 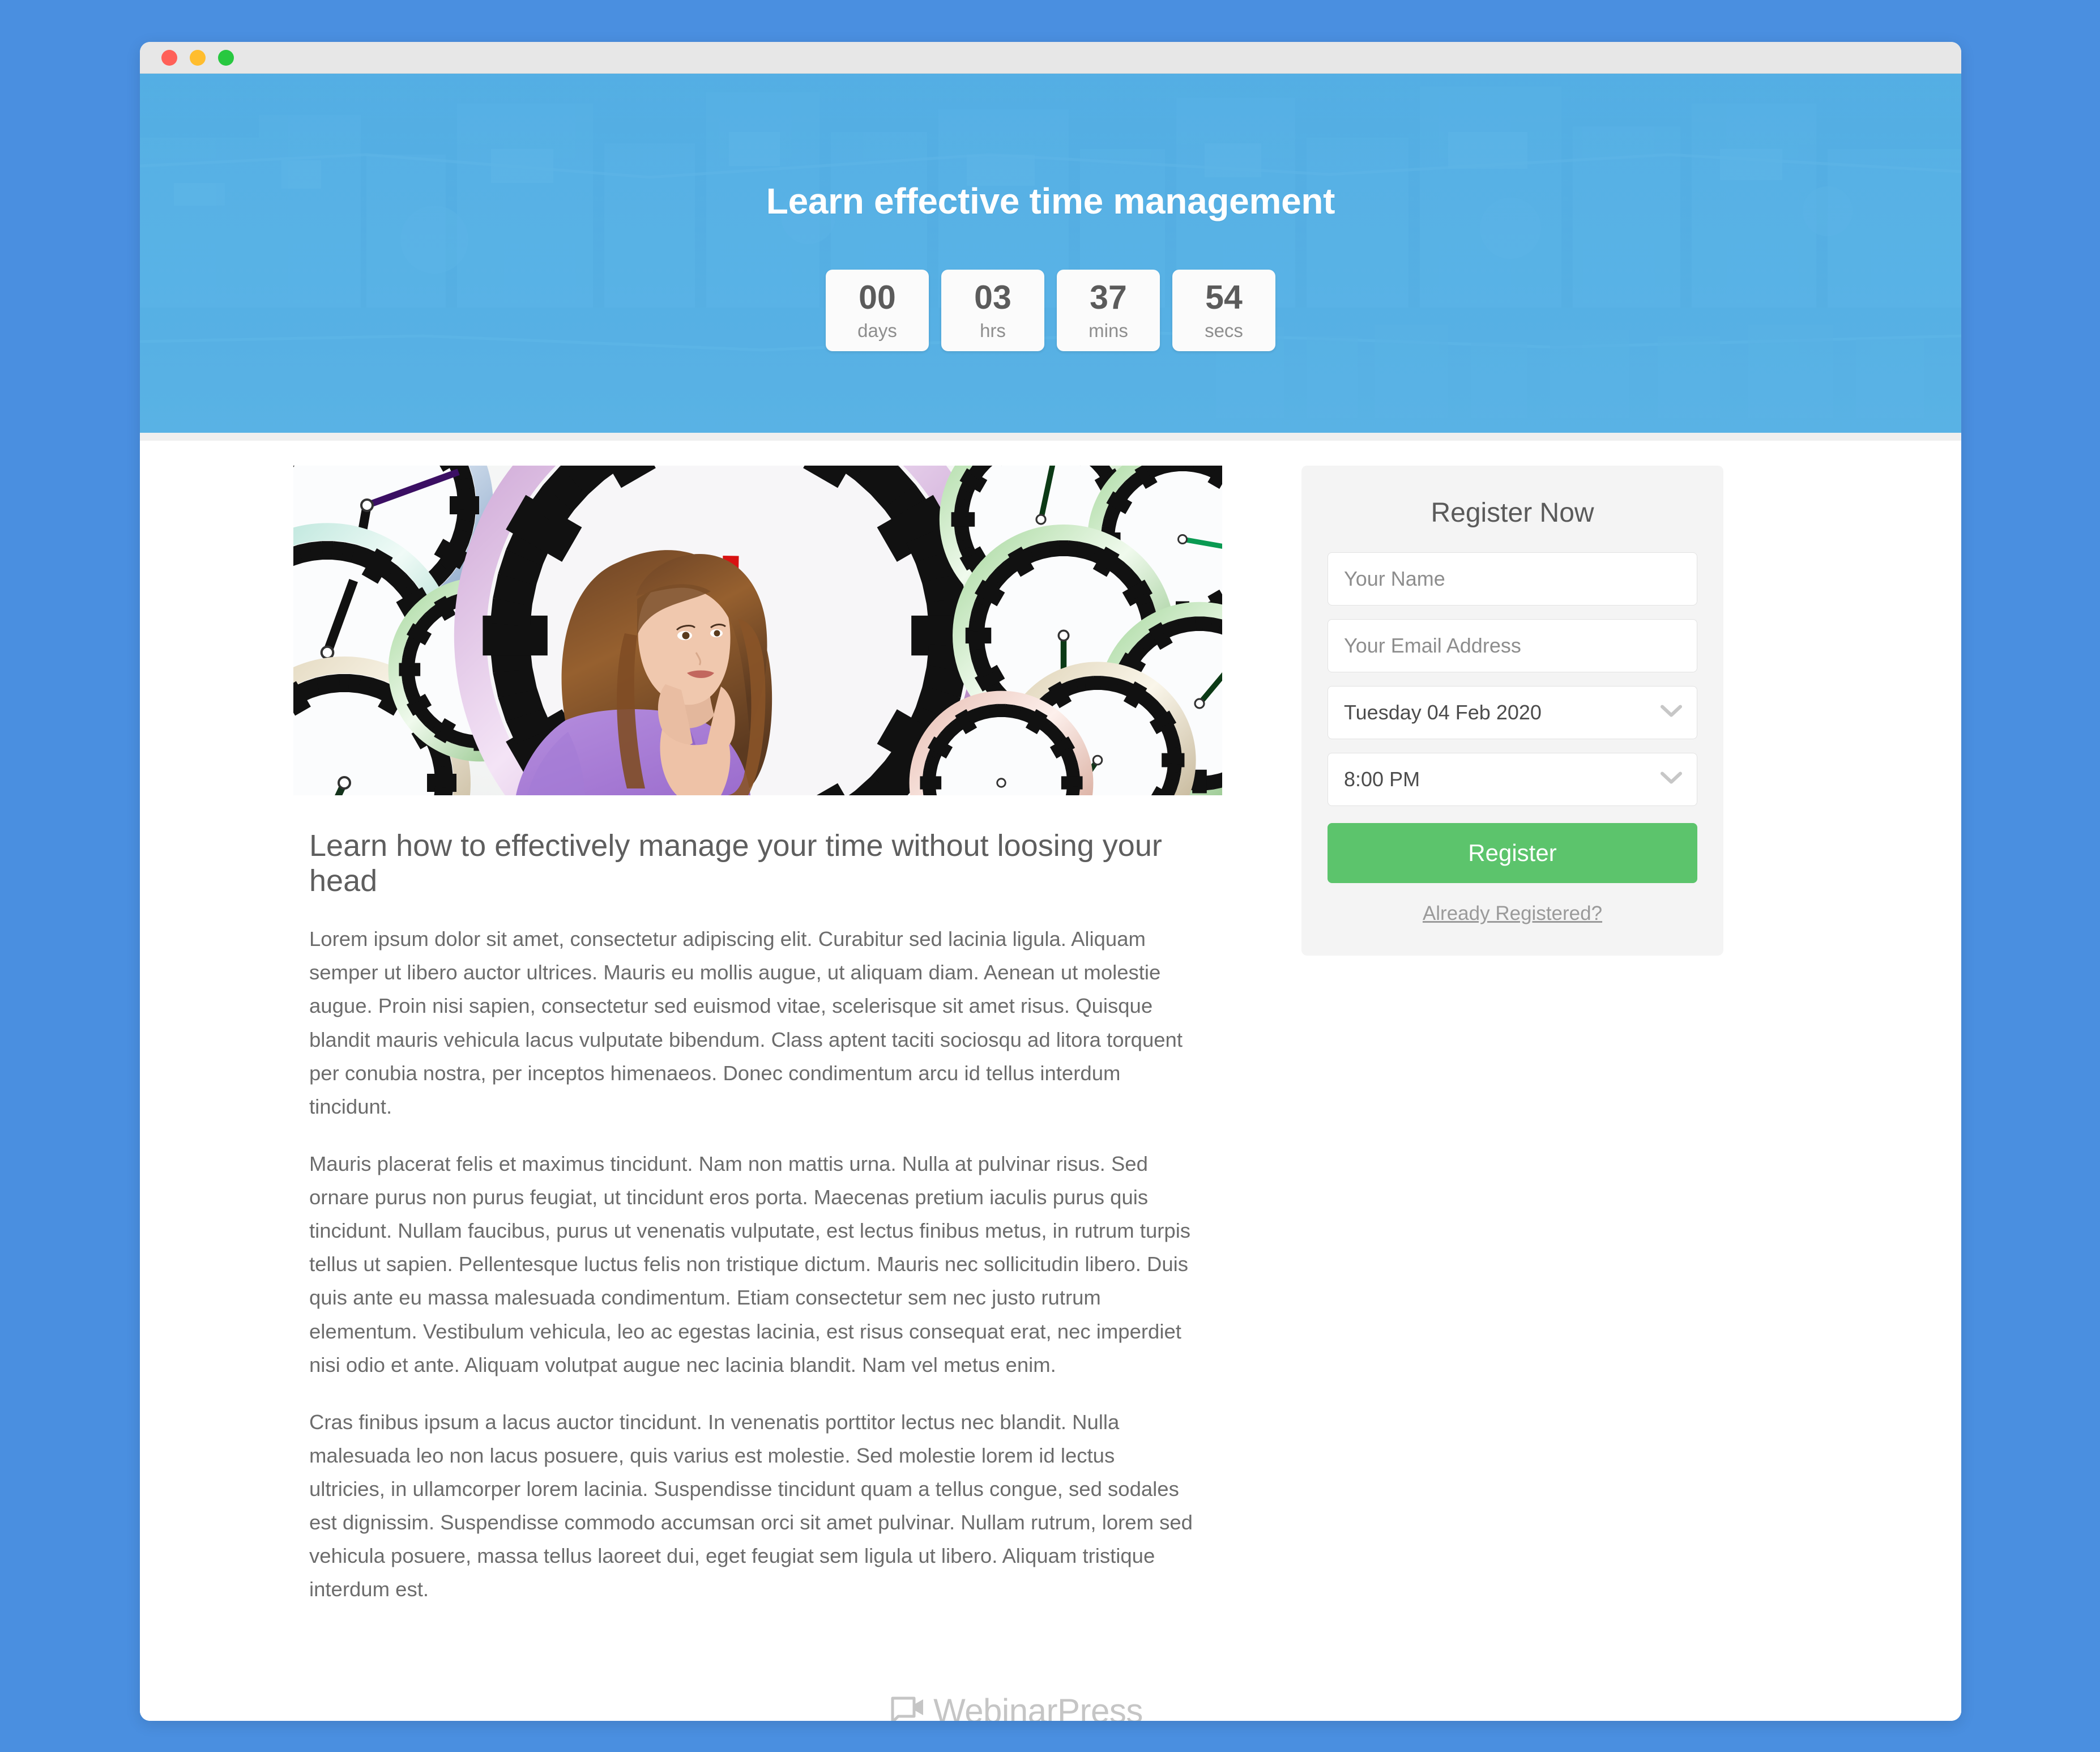 I want to click on browser-titlebar, so click(x=1050, y=58).